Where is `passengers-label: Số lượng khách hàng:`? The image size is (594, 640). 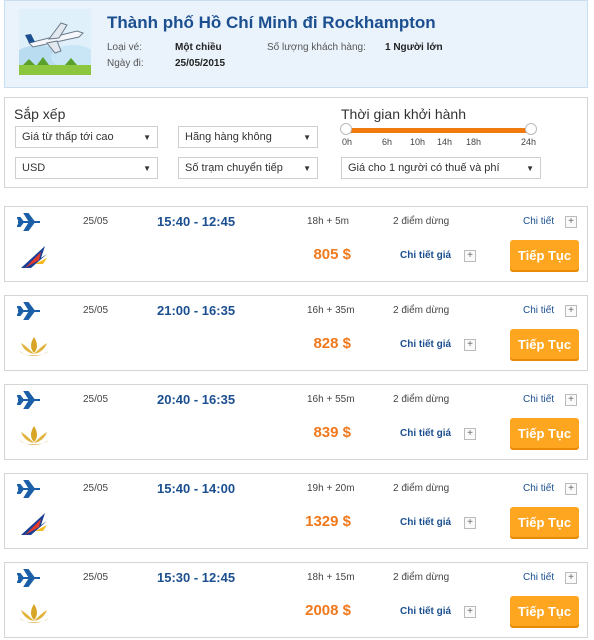 passengers-label: Số lượng khách hàng: is located at coordinates (316, 47).